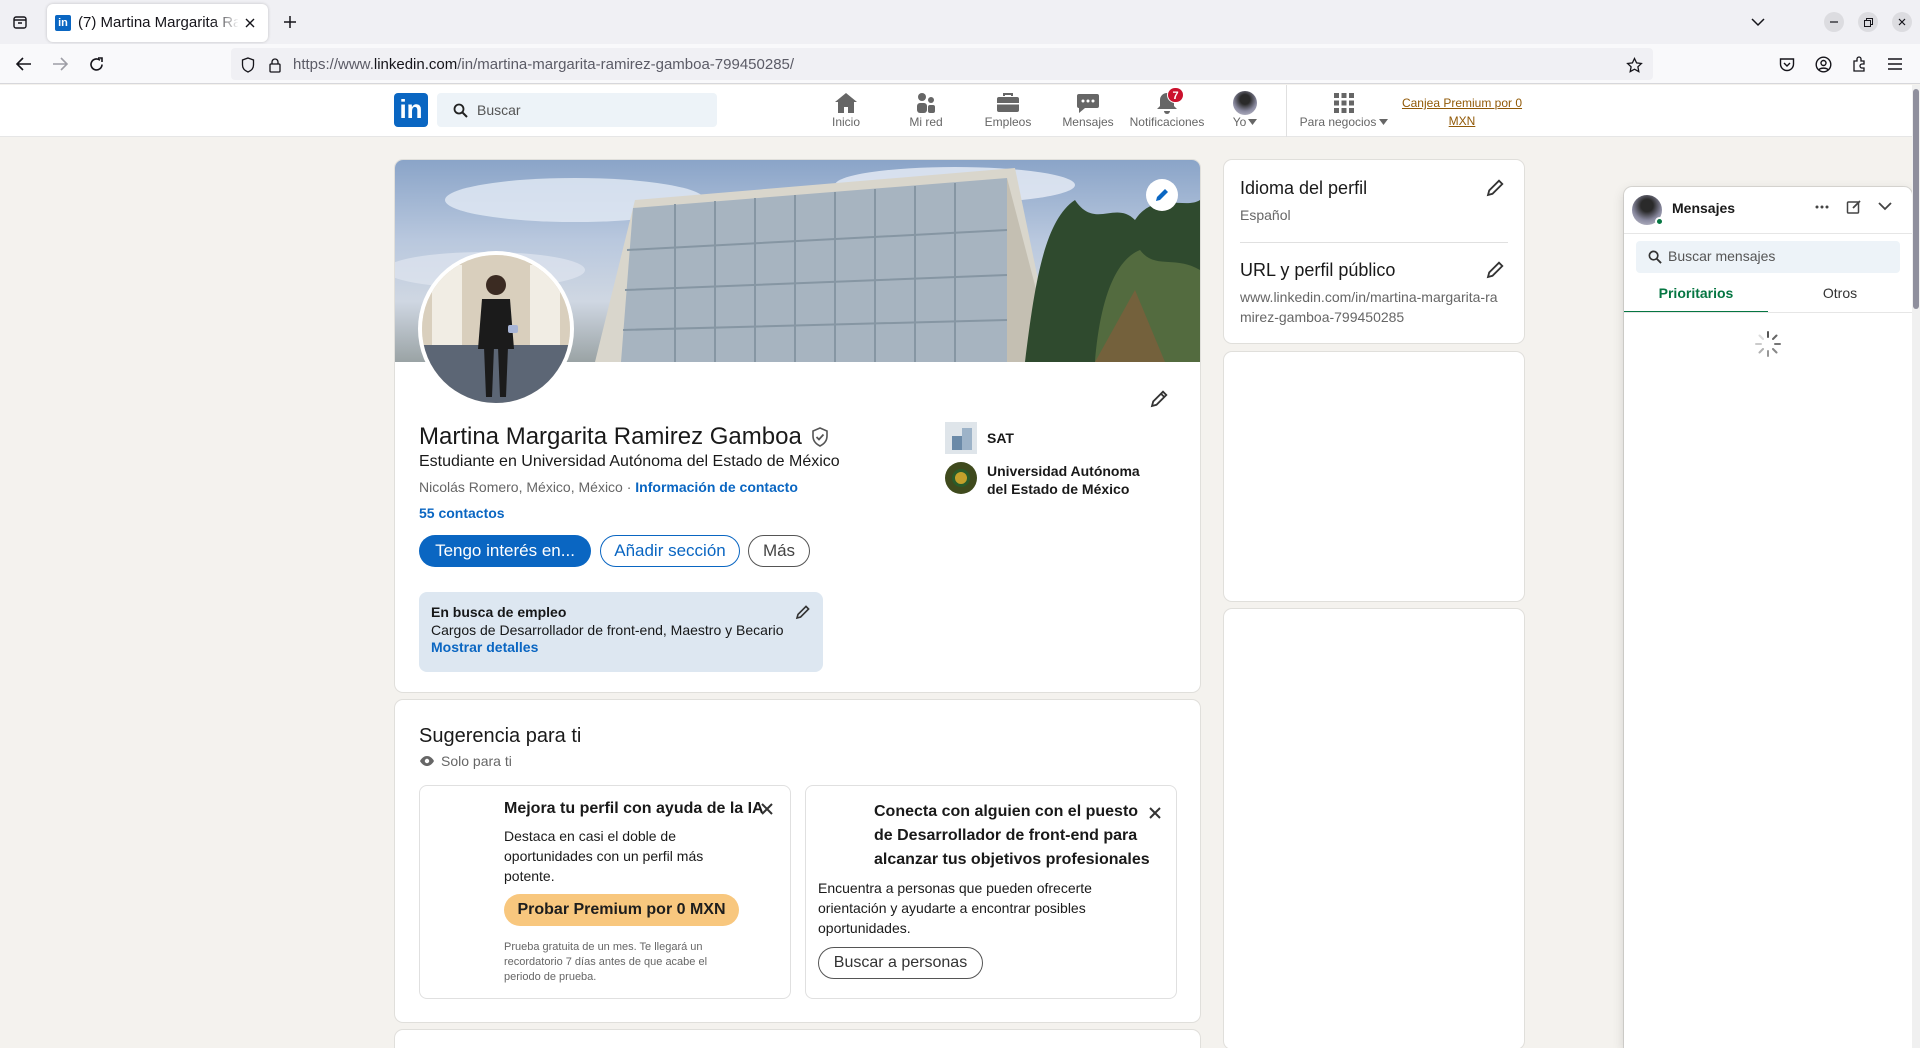 The height and width of the screenshot is (1048, 1920). I want to click on lock-icon, so click(275, 65).